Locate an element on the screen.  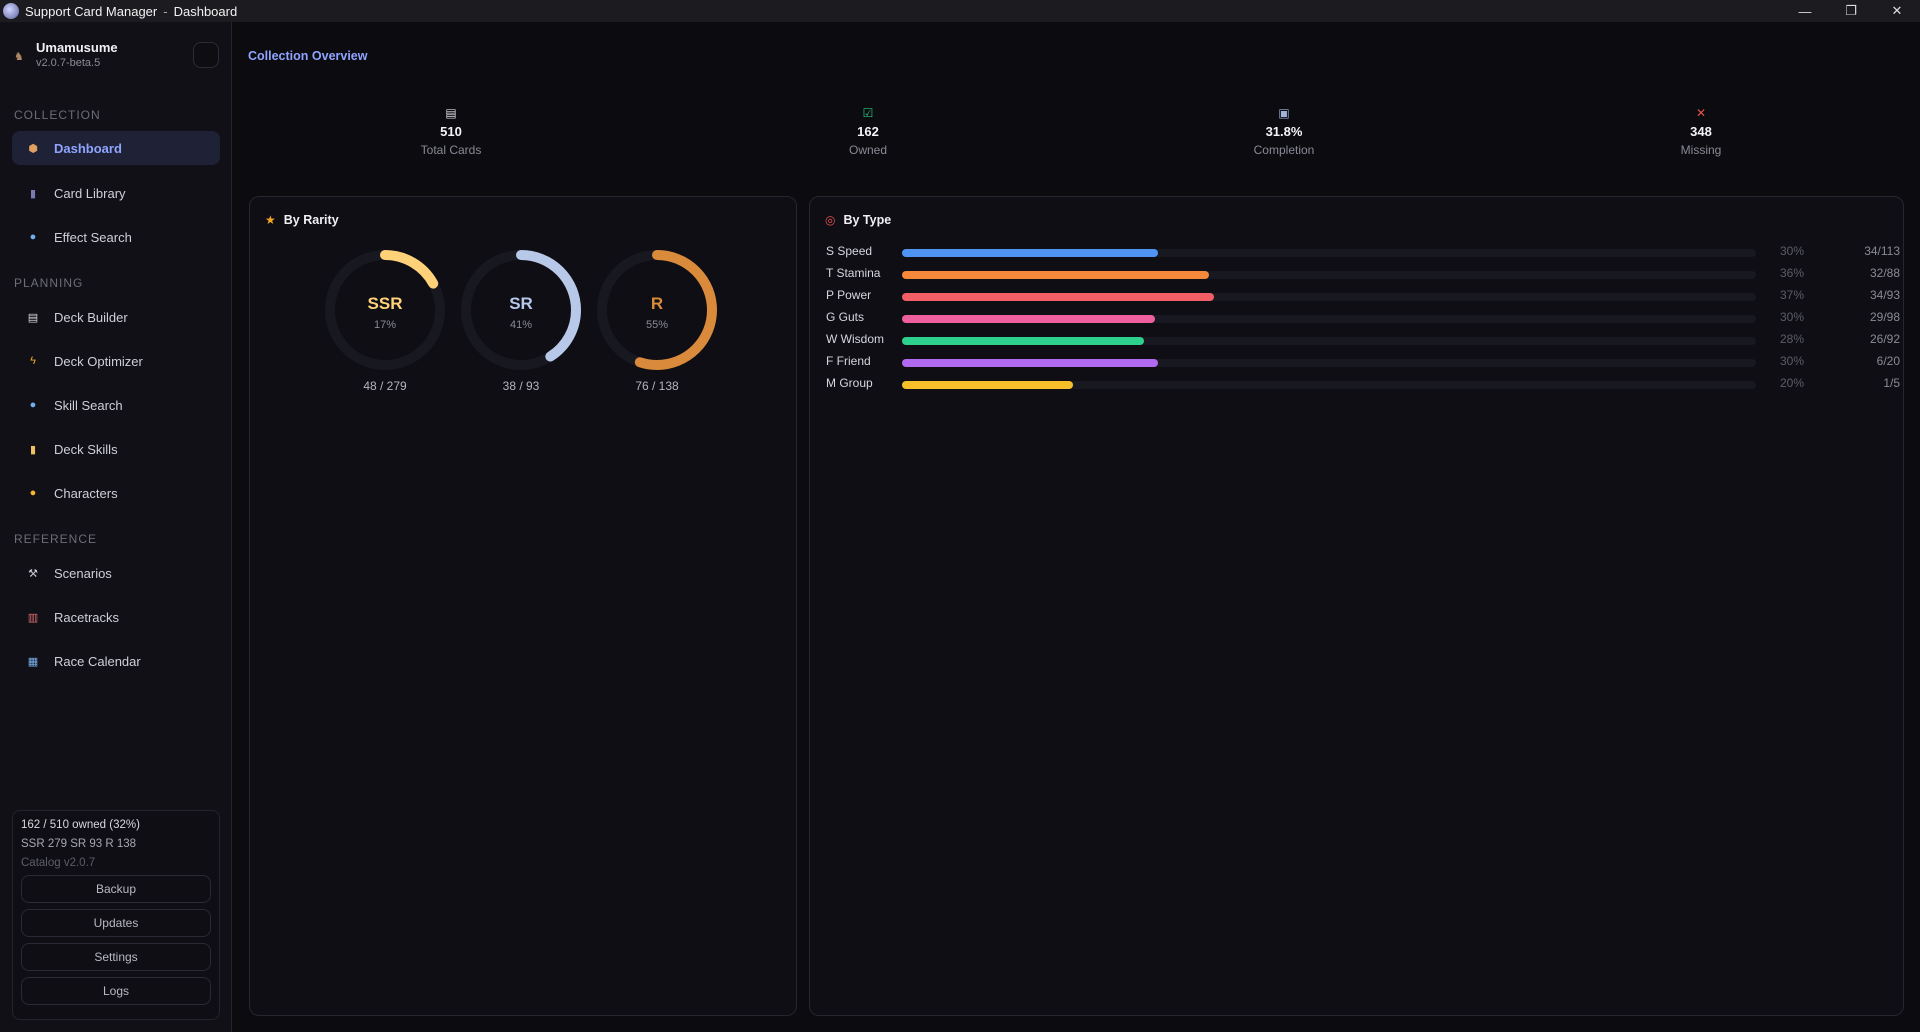
backup-button: Backup is located at coordinates (116, 889).